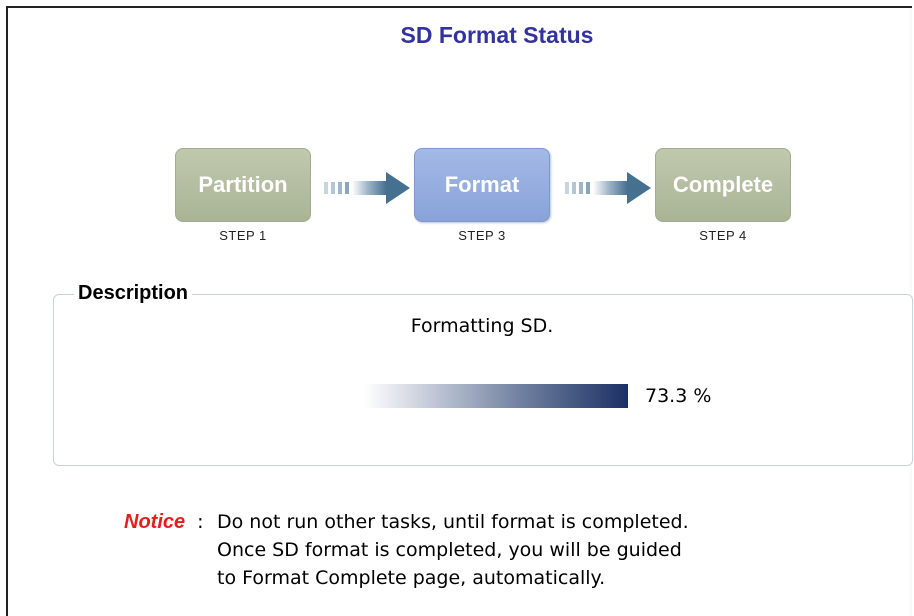 The width and height of the screenshot is (914, 616). Describe the element at coordinates (411, 578) in the screenshot. I see `notice-line-3: to Format Complete page, automatically.` at that location.